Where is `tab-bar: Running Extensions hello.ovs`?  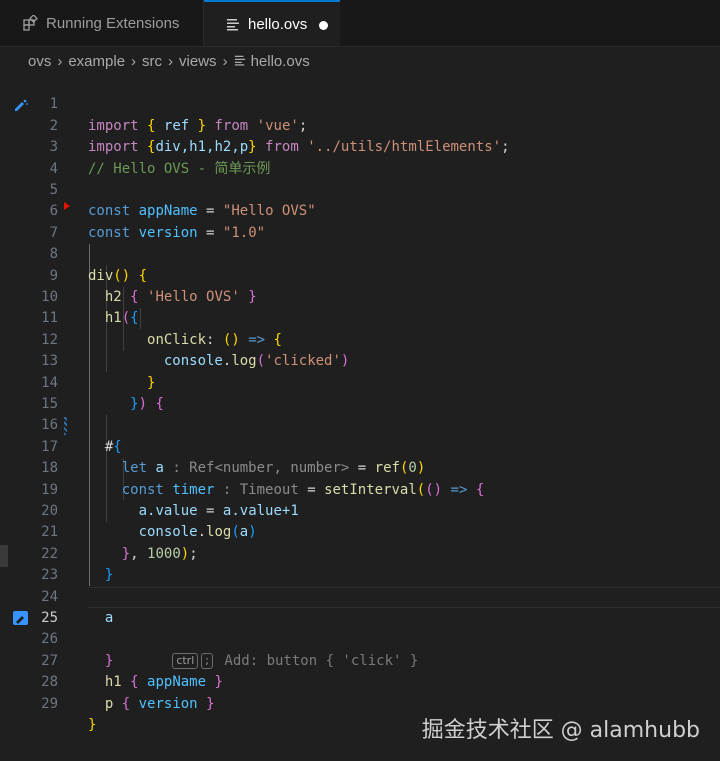
tab-bar: Running Extensions hello.ovs is located at coordinates (360, 23).